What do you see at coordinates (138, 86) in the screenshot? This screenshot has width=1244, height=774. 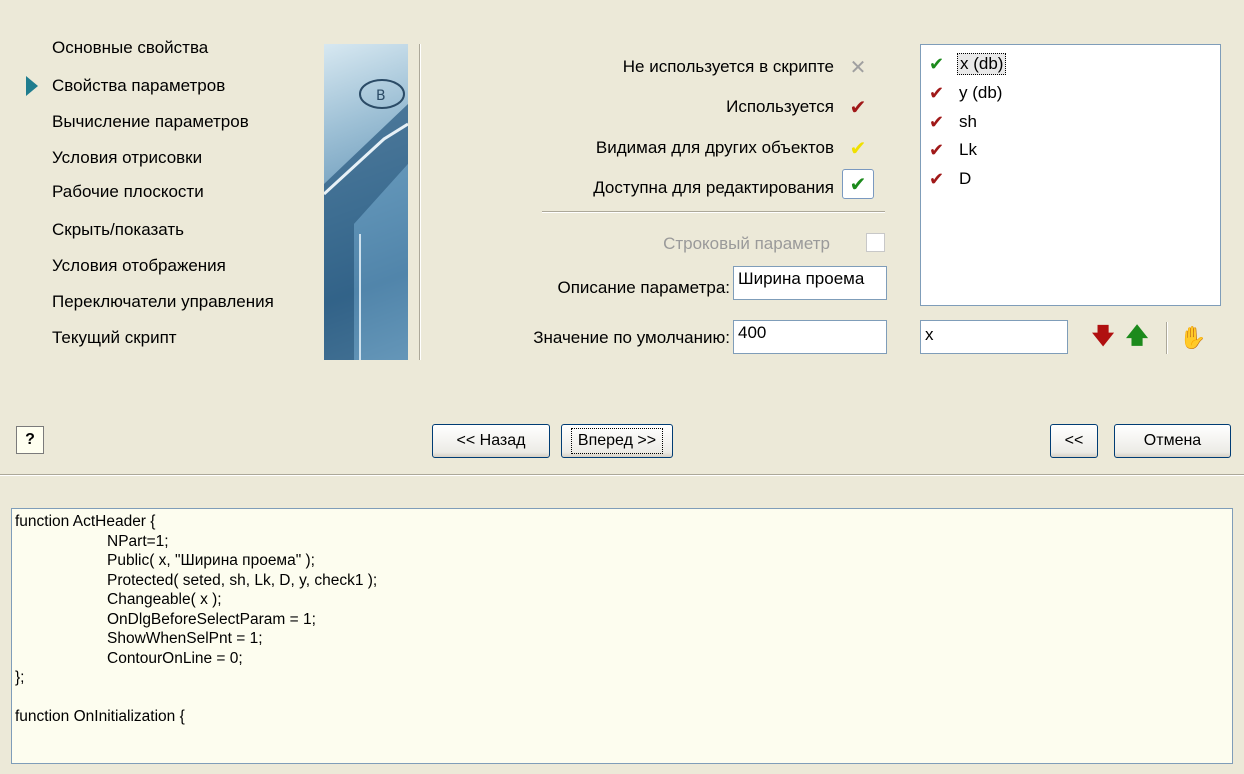 I see `nav-item-parameter-properties: Свойства параметров` at bounding box center [138, 86].